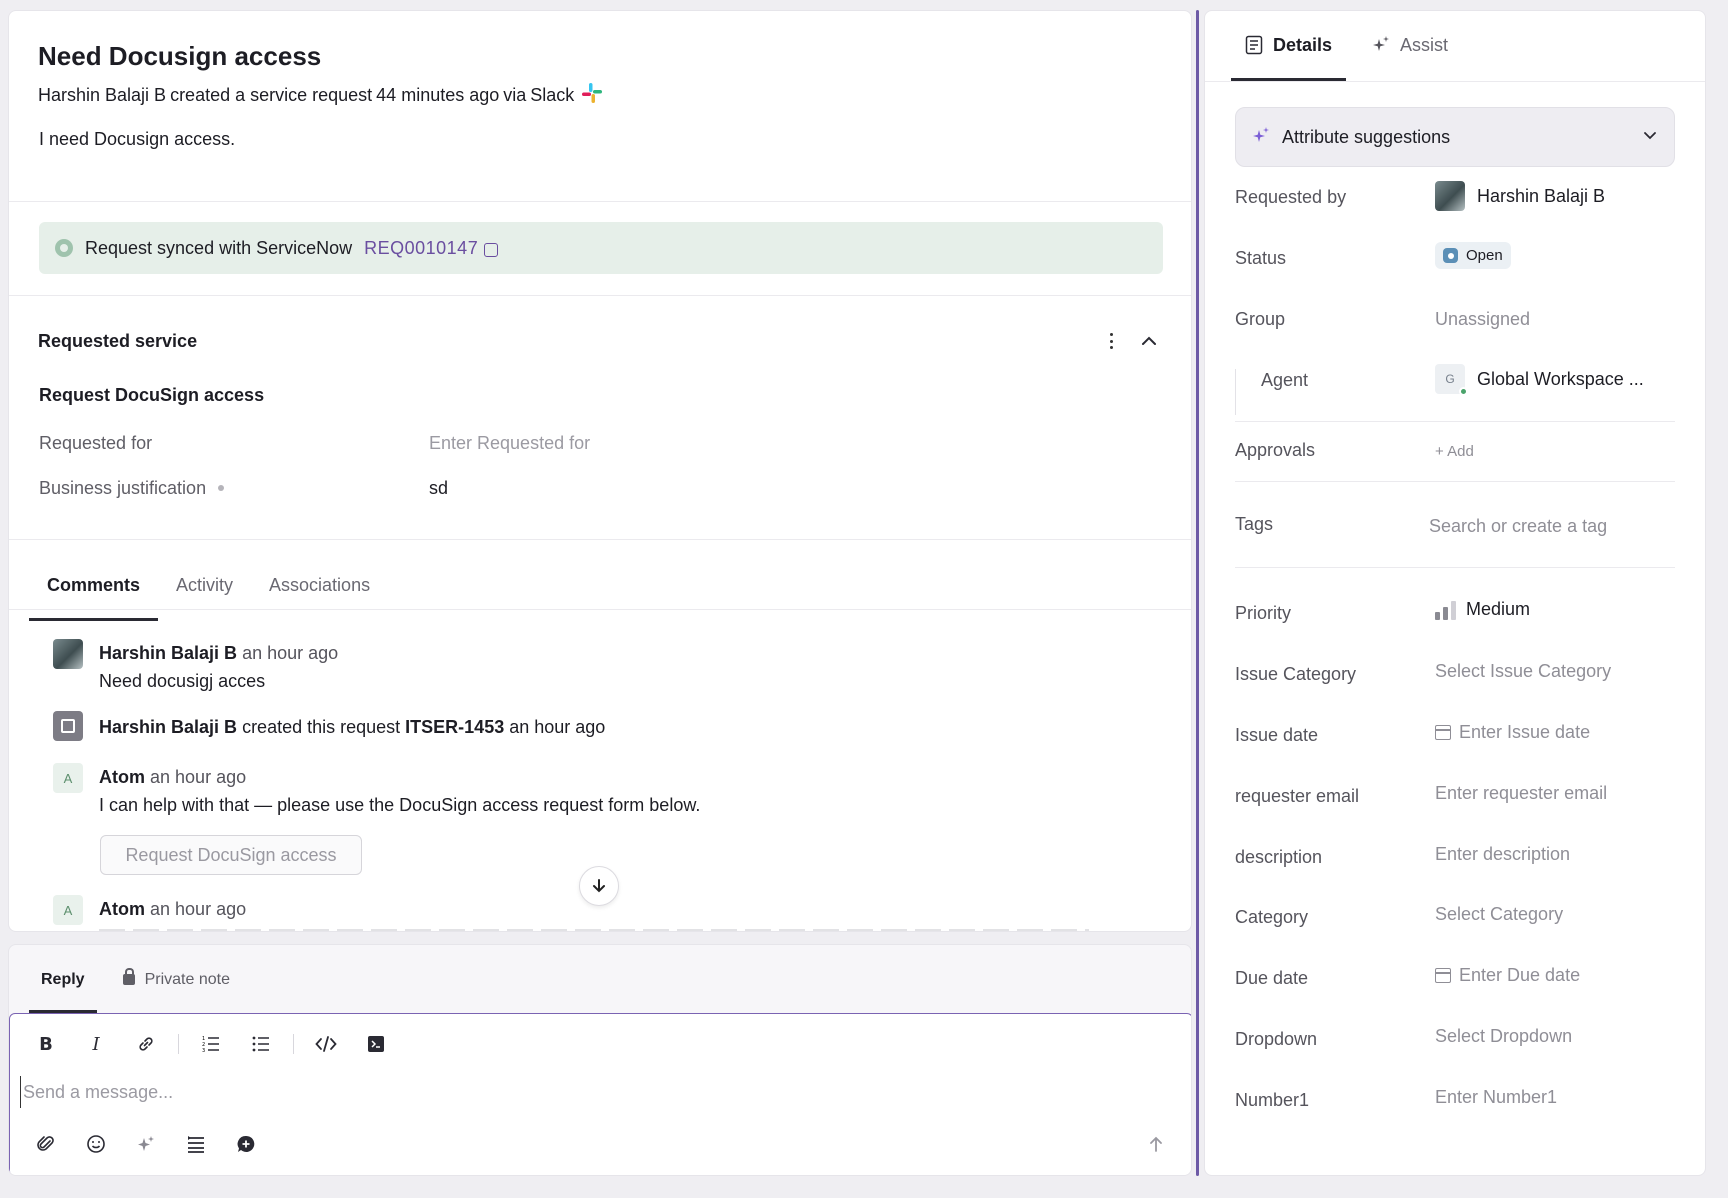 The image size is (1728, 1198). Describe the element at coordinates (1496, 1097) in the screenshot. I see `number1-input: Enter Number1` at that location.